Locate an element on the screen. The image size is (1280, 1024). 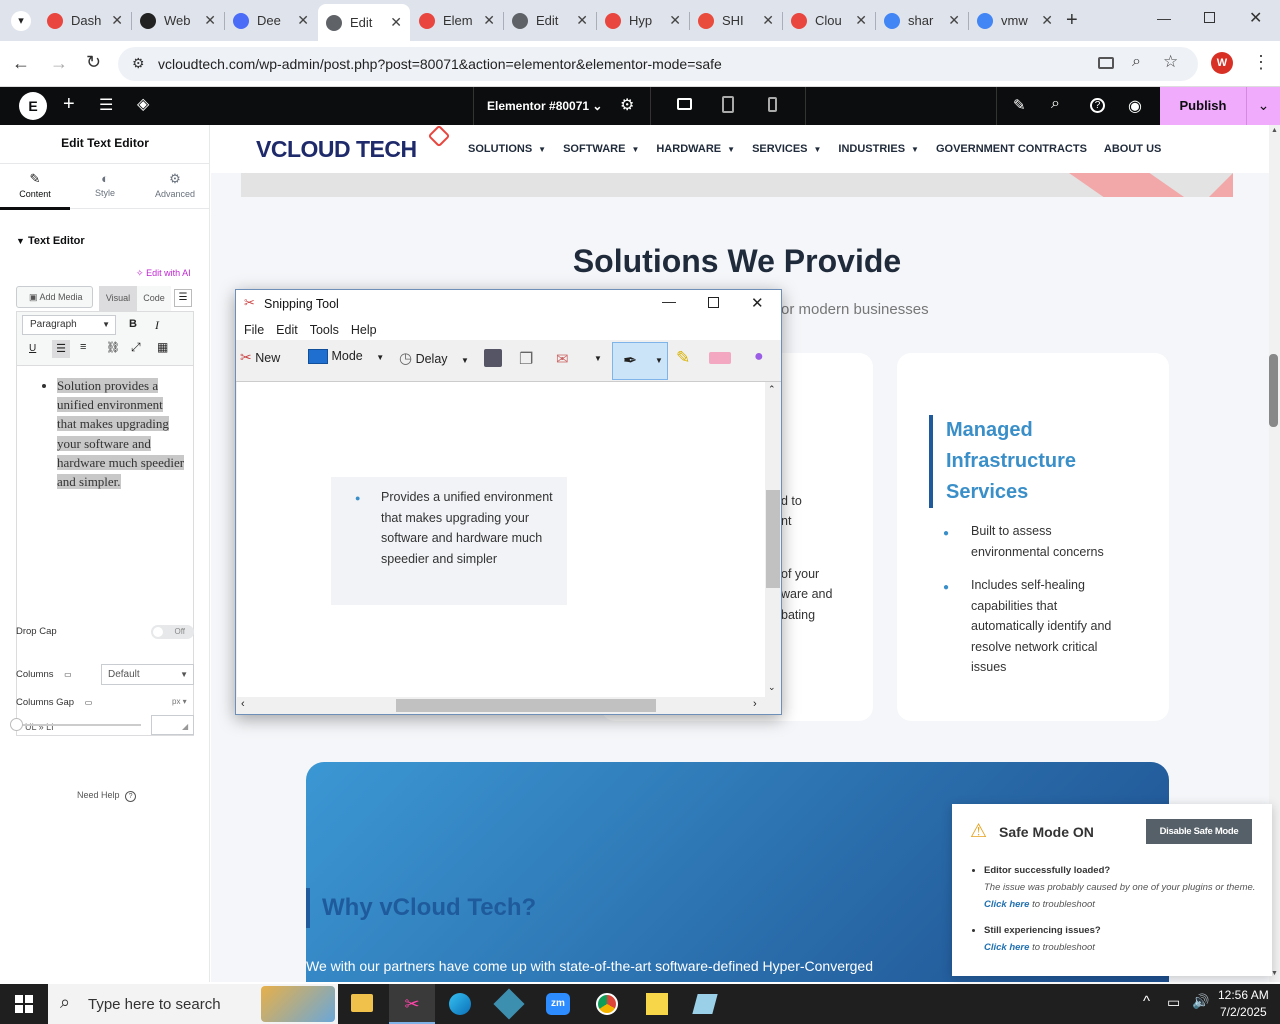
nav-item: SOFTWARE ▼ is located at coordinates (601, 149).